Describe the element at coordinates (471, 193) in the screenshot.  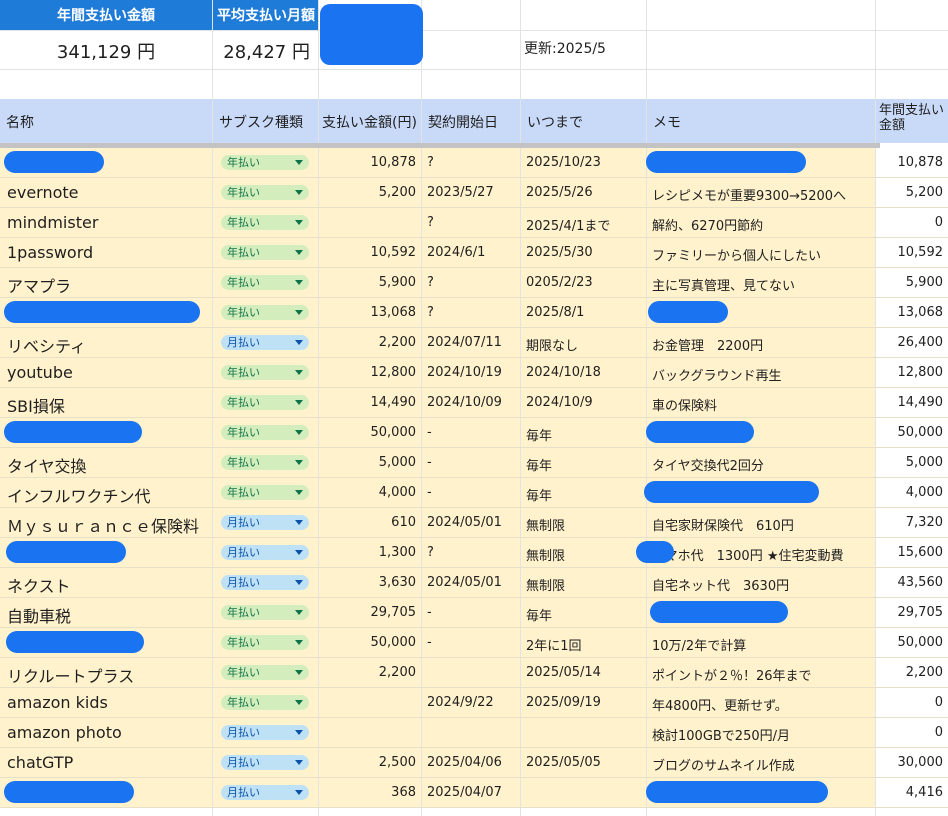
I see `start-cell: 2023/5/27` at that location.